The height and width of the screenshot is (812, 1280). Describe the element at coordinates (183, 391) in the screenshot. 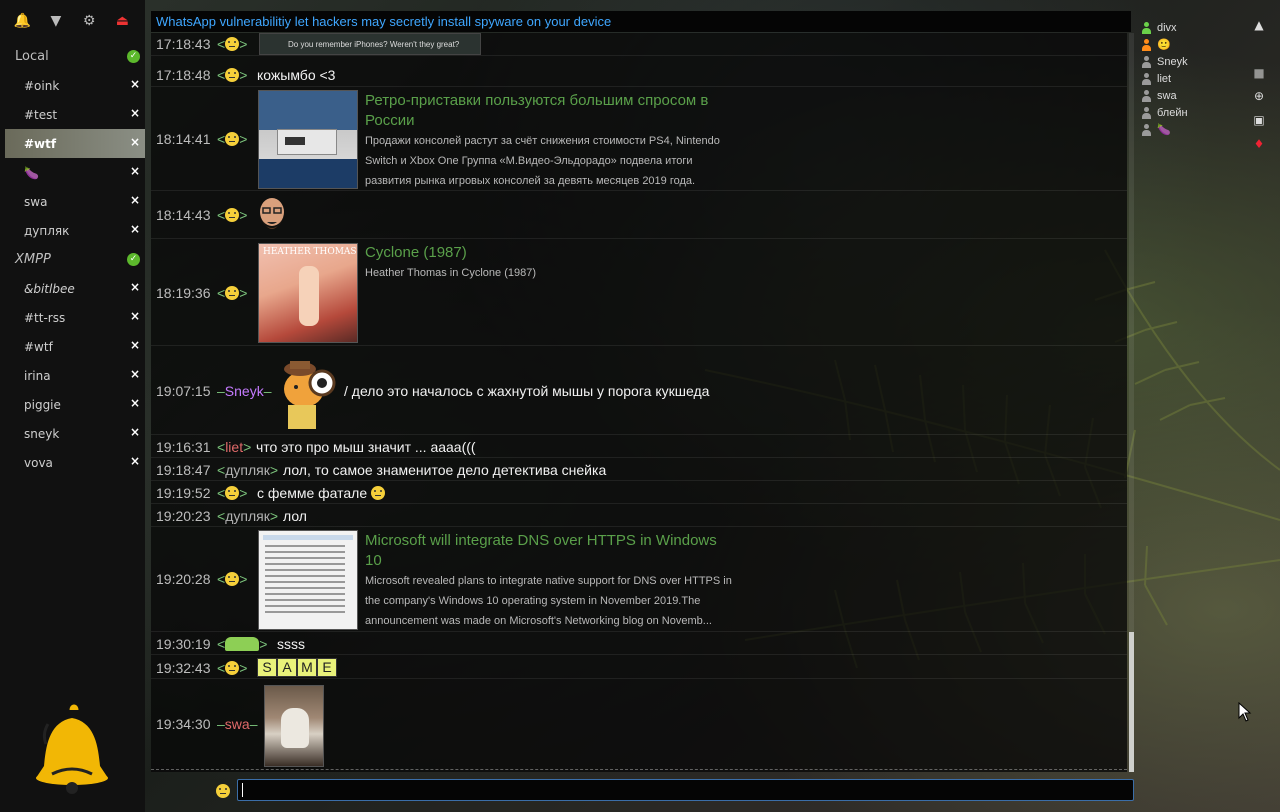

I see `timestamp: 19:07:15` at that location.